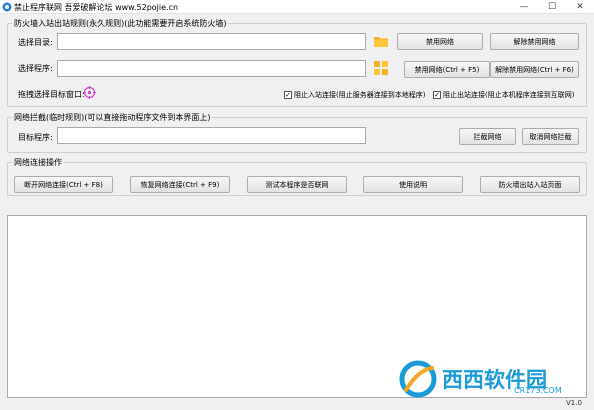 This screenshot has width=594, height=410. What do you see at coordinates (487, 136) in the screenshot?
I see `intercept-network-button: 拦截网络` at bounding box center [487, 136].